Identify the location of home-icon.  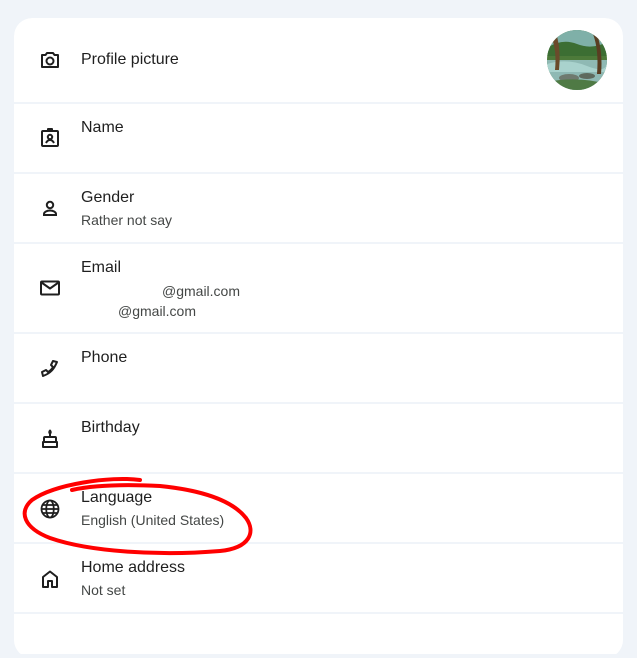
(50, 579).